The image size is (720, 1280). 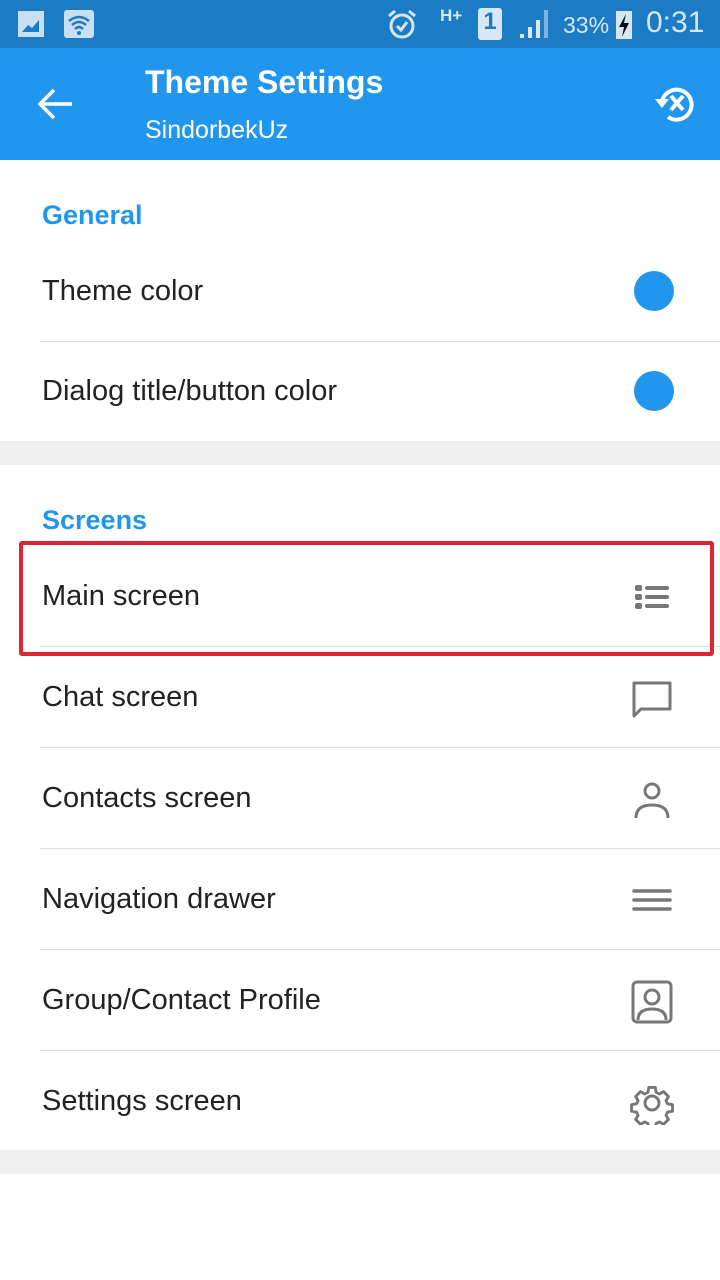 What do you see at coordinates (652, 900) in the screenshot?
I see `menu-icon` at bounding box center [652, 900].